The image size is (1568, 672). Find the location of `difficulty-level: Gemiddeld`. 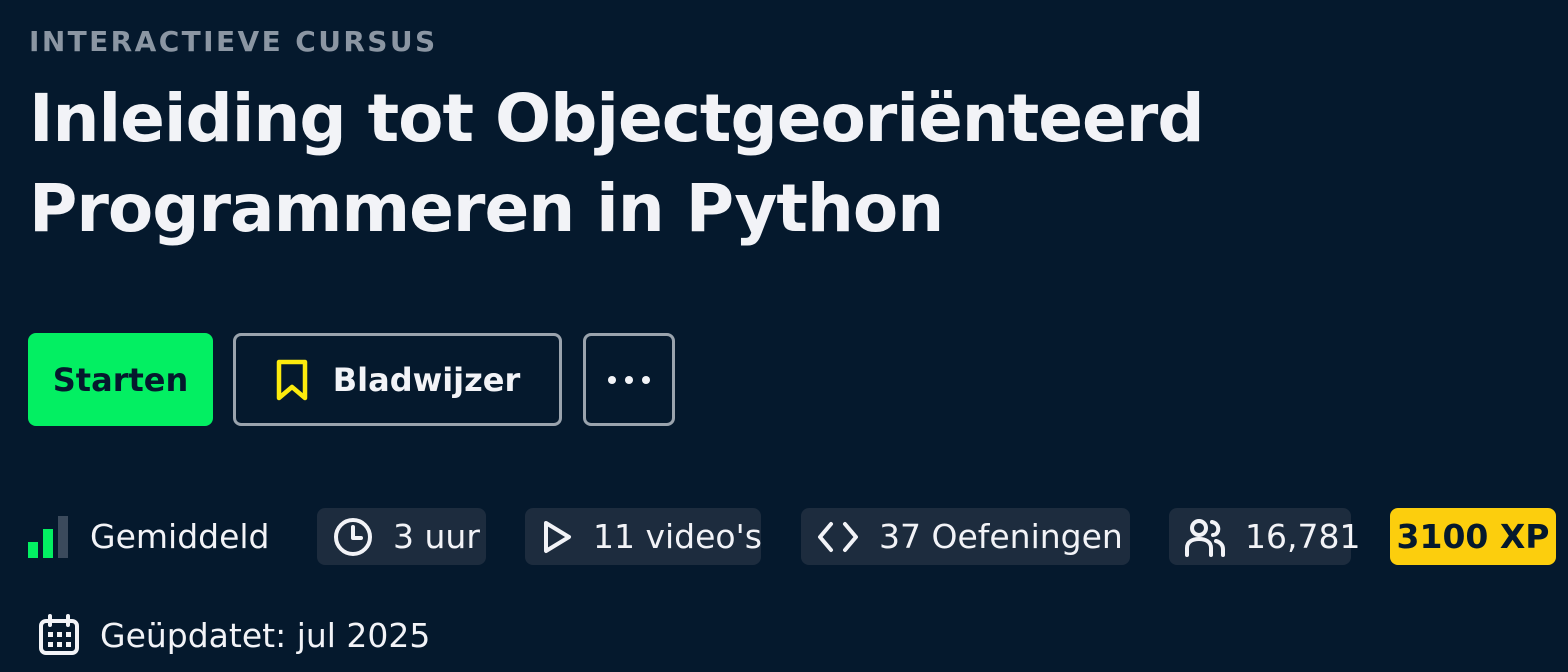

difficulty-level: Gemiddeld is located at coordinates (149, 536).